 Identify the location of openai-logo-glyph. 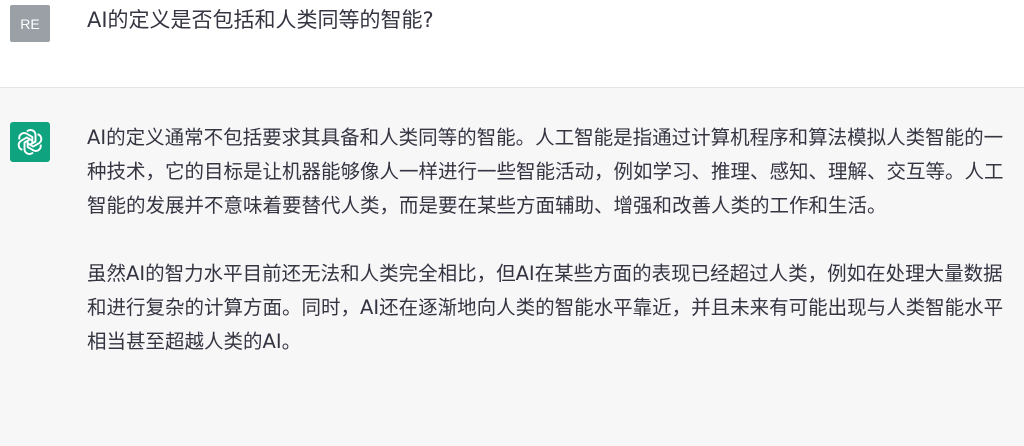
(30, 142).